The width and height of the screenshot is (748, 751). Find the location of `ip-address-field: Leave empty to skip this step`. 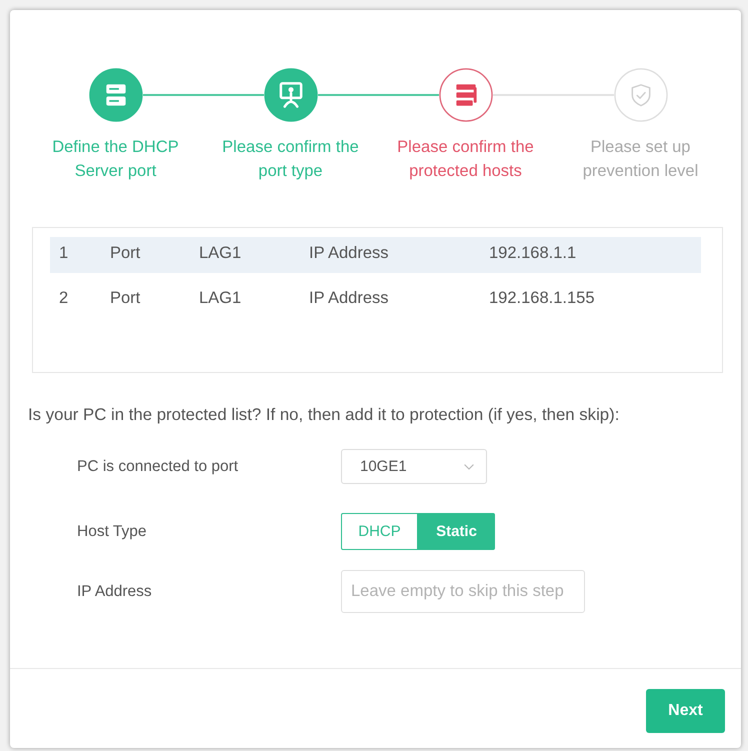

ip-address-field: Leave empty to skip this step is located at coordinates (463, 591).